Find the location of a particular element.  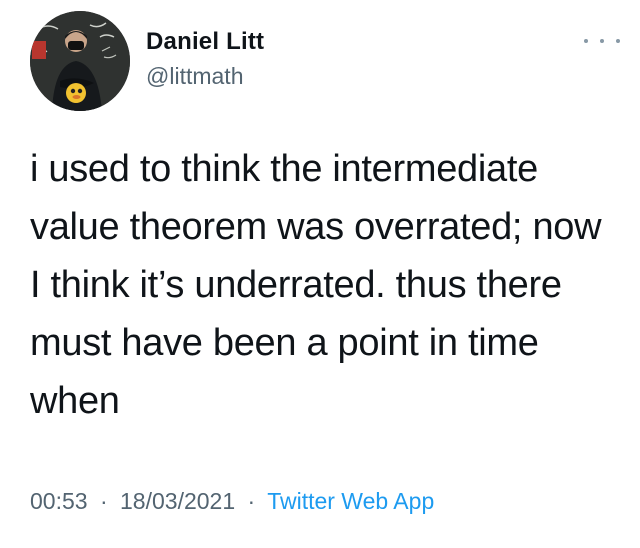

profile-photo-icon is located at coordinates (80, 61).